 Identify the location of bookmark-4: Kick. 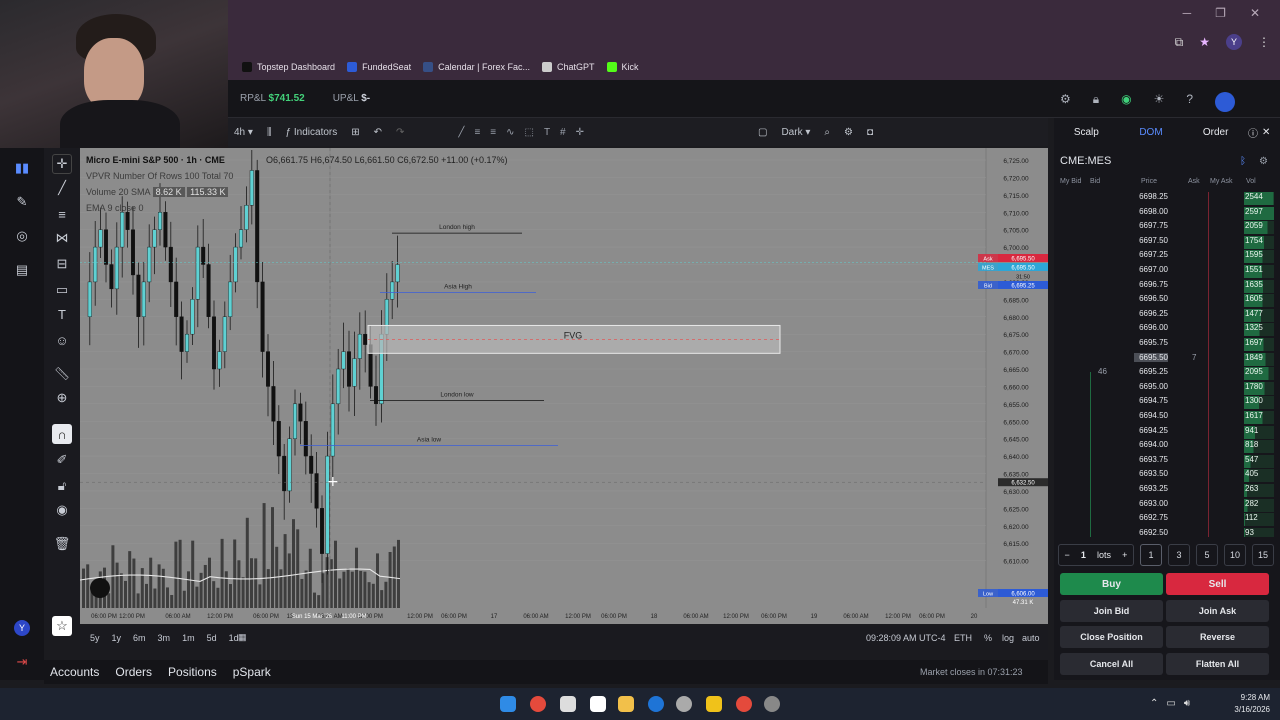
(622, 67).